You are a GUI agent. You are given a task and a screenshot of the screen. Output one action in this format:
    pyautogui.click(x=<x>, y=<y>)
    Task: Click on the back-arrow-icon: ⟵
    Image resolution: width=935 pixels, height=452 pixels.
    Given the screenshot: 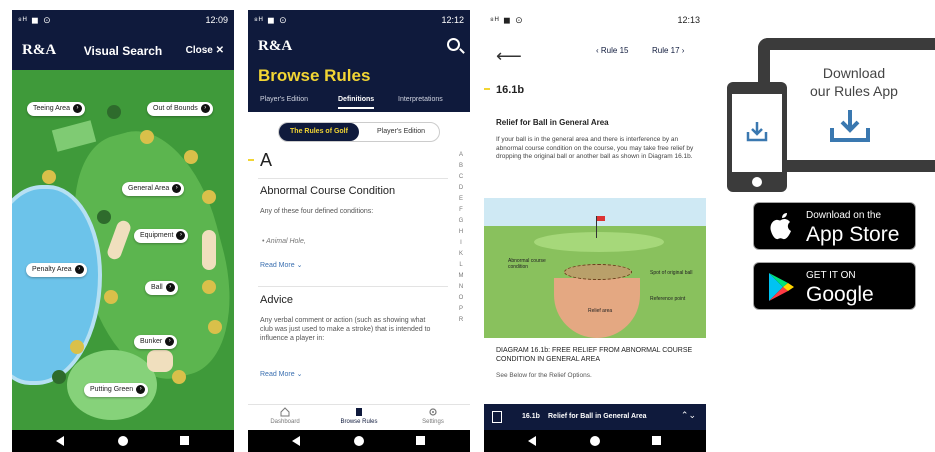 What is the action you would take?
    pyautogui.click(x=509, y=56)
    